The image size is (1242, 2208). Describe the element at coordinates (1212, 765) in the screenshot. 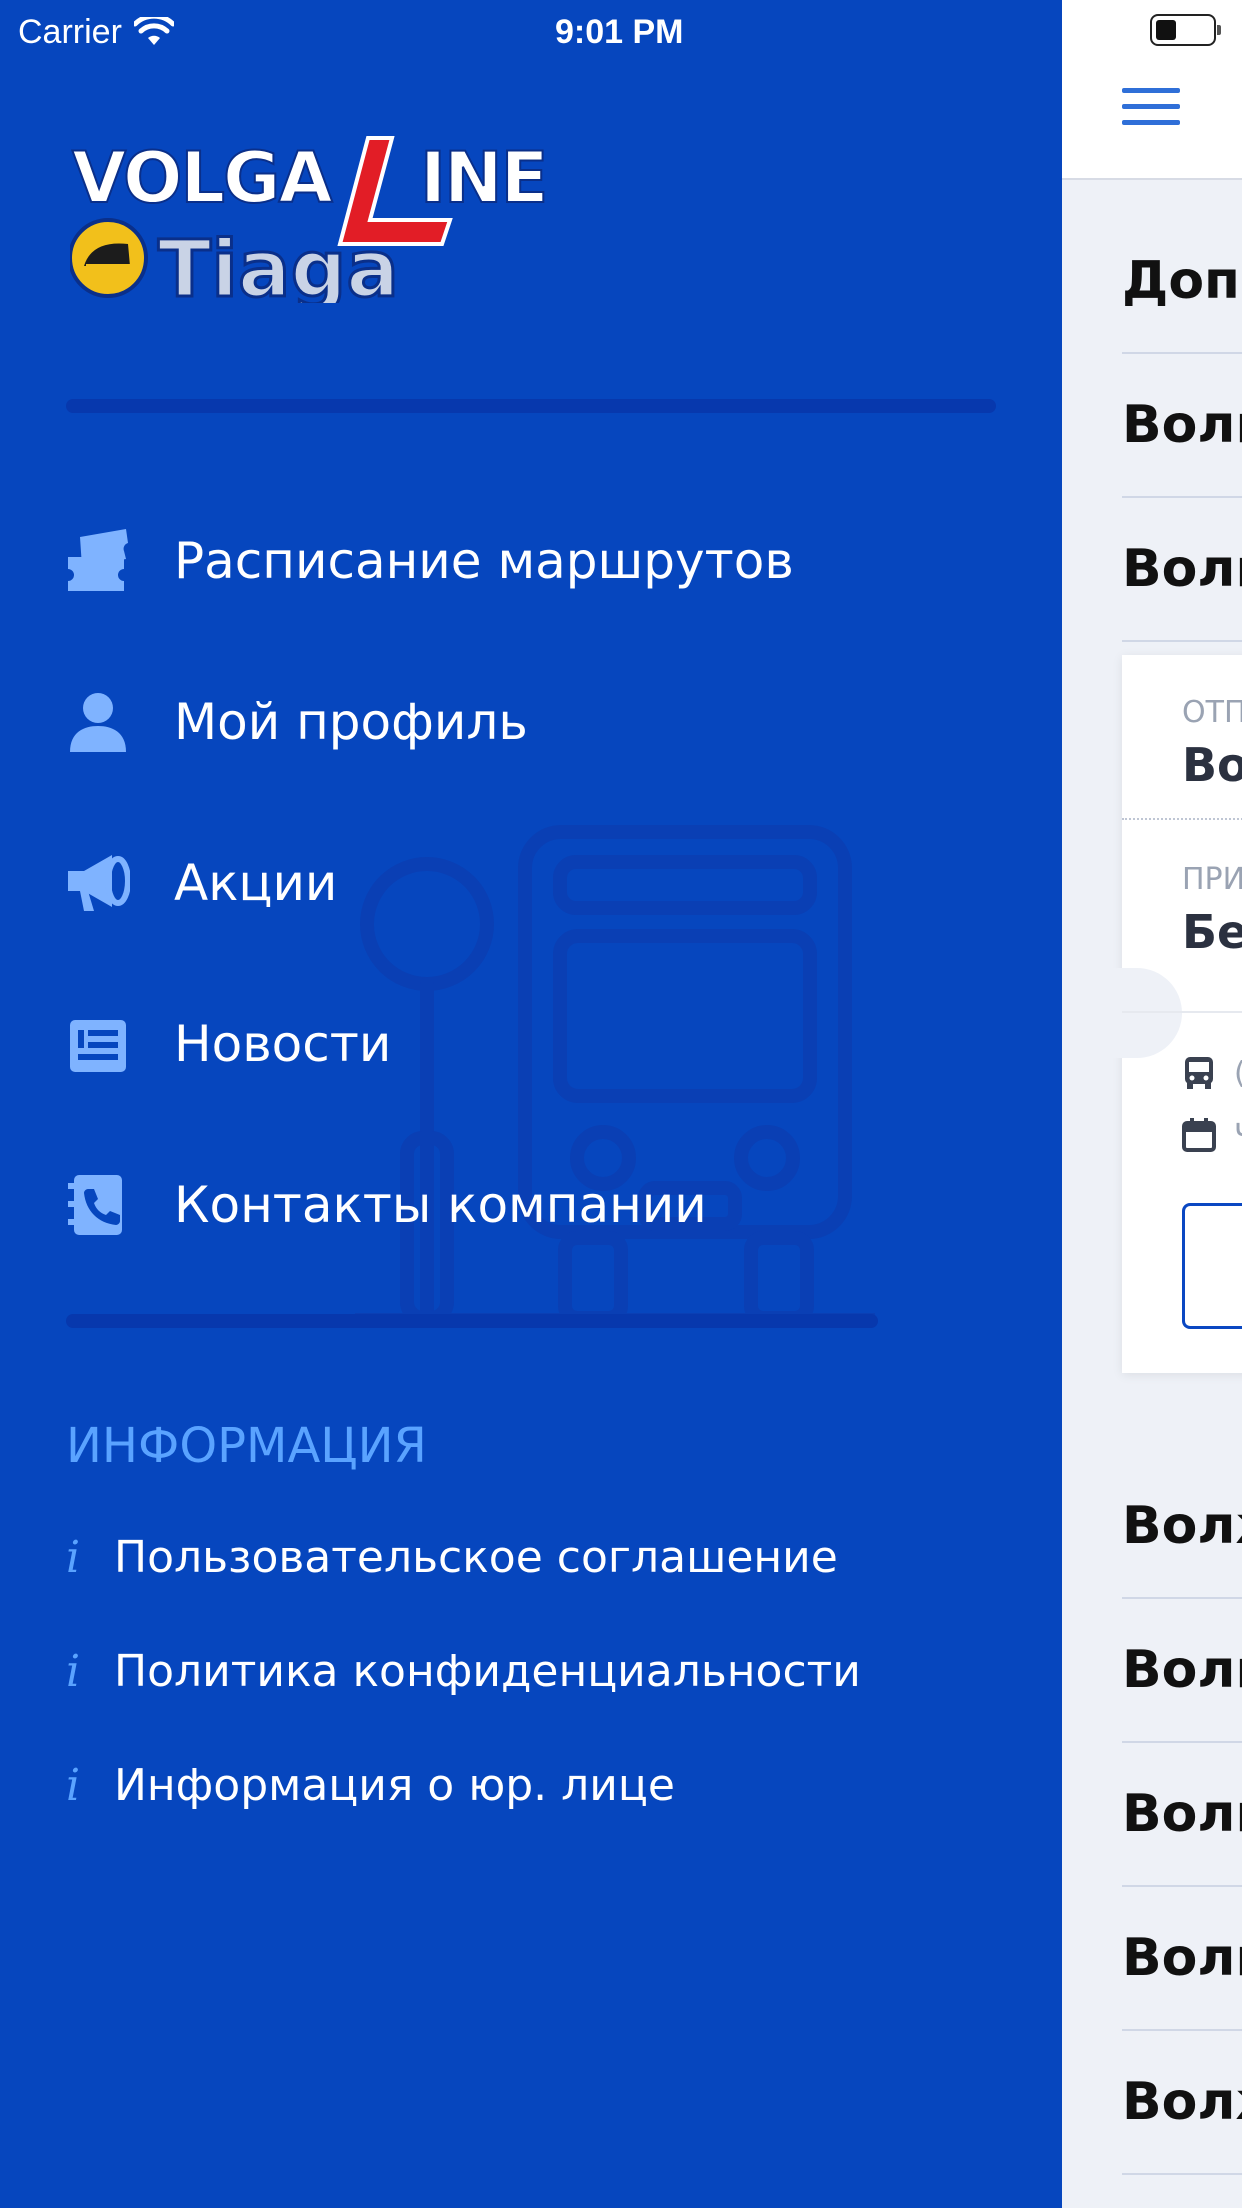

I see `from-value: Во.` at that location.